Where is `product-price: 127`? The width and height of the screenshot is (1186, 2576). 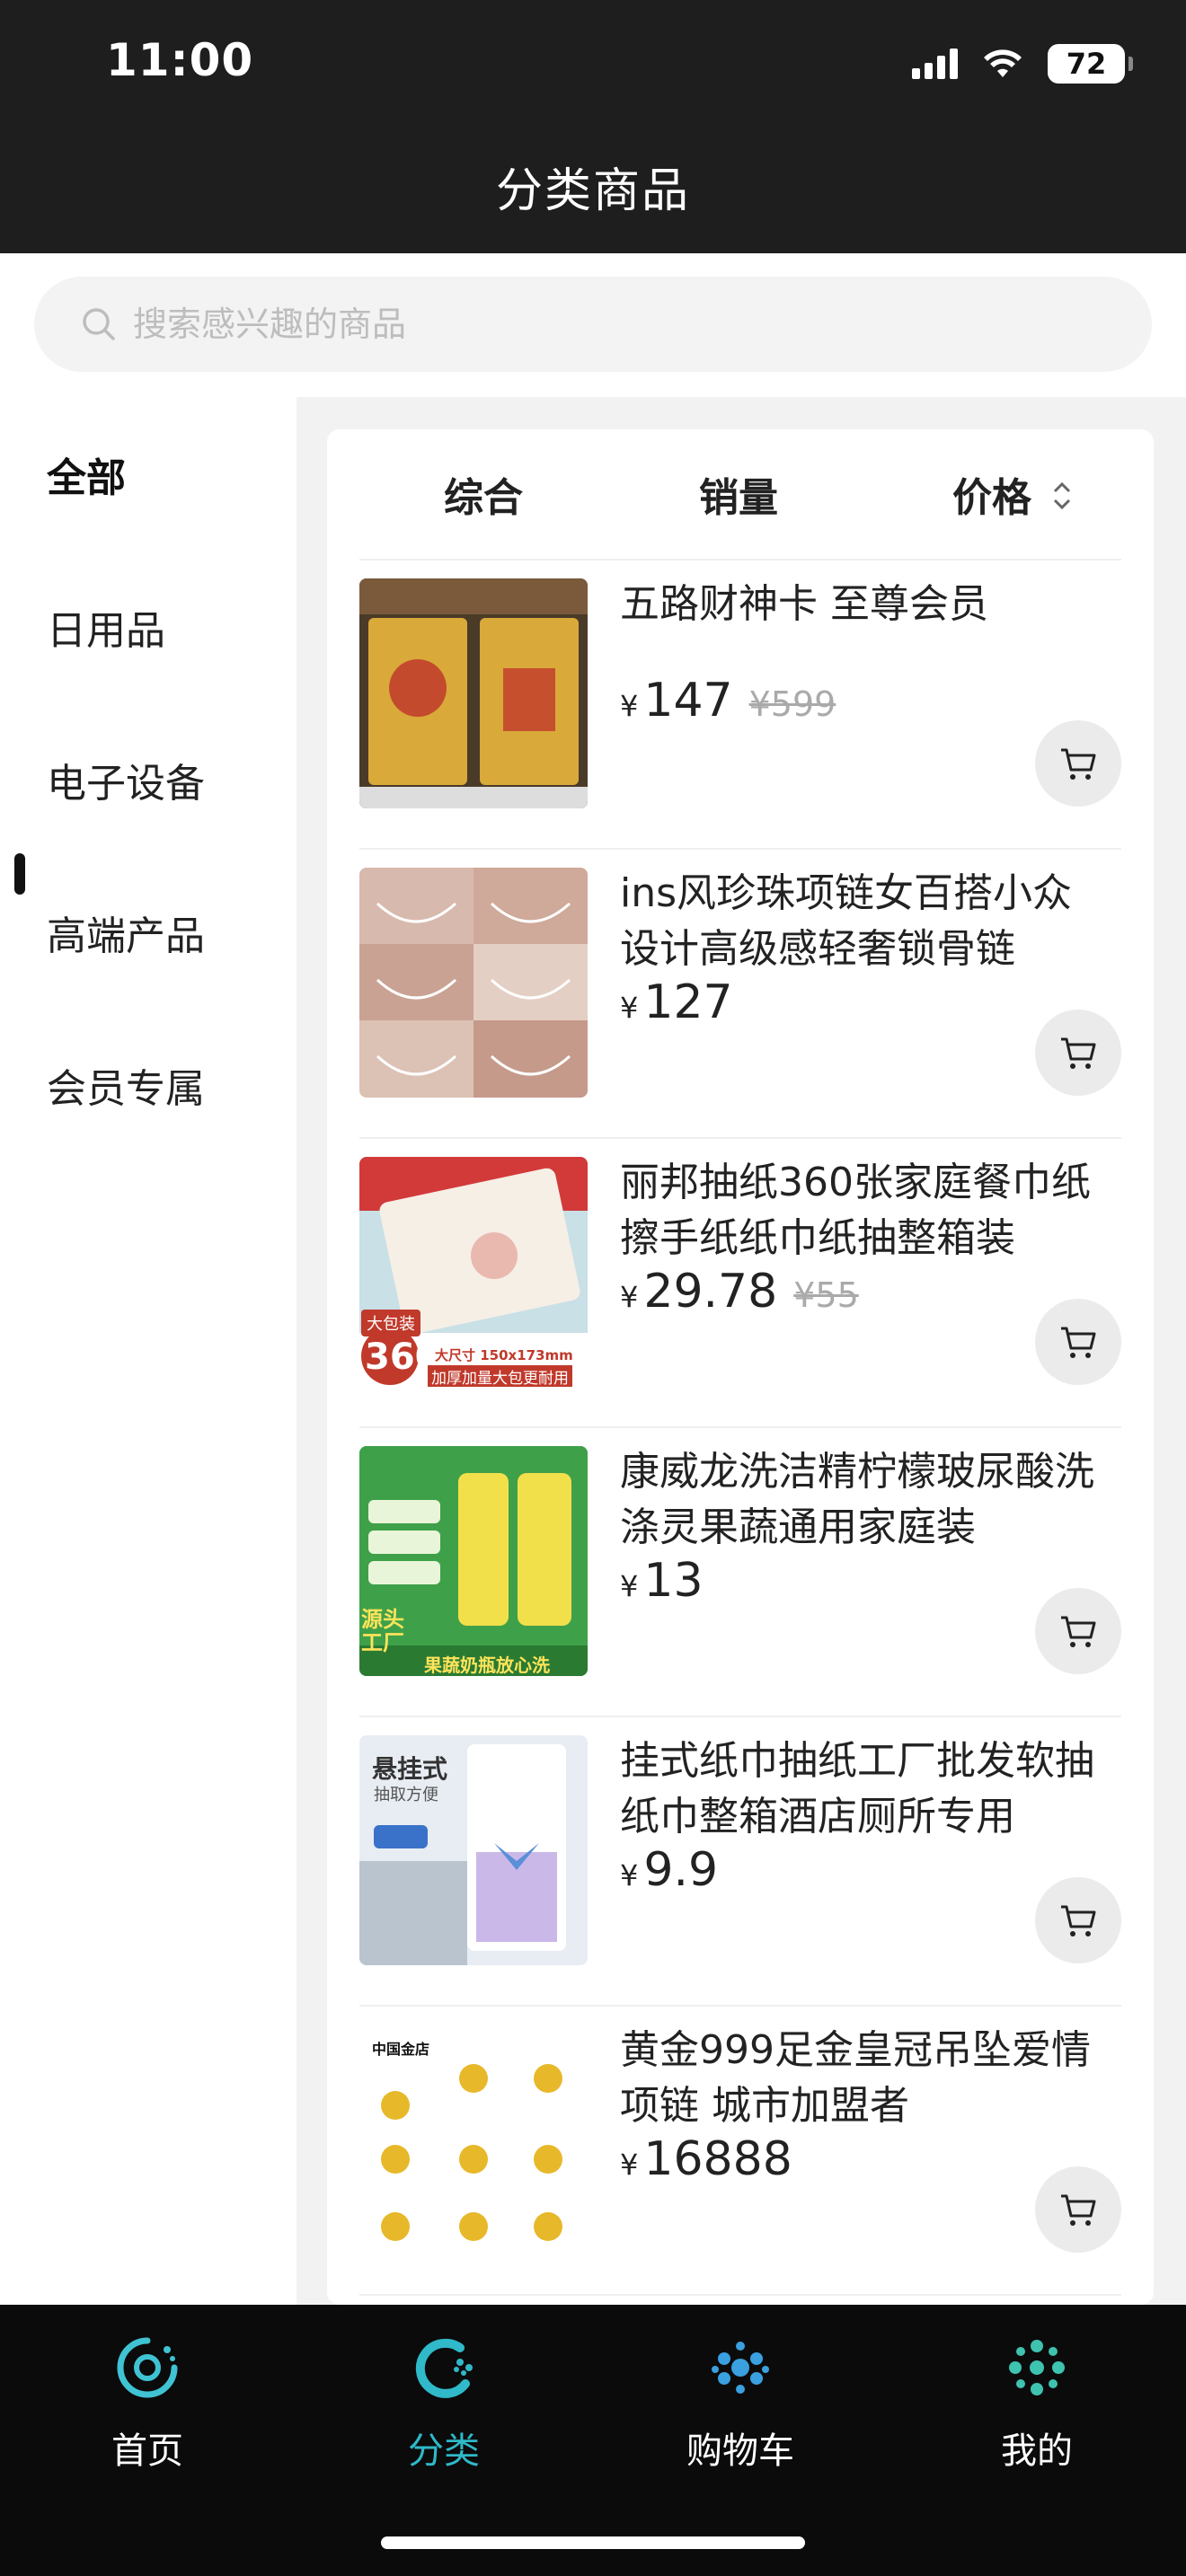
product-price: 127 is located at coordinates (688, 1002).